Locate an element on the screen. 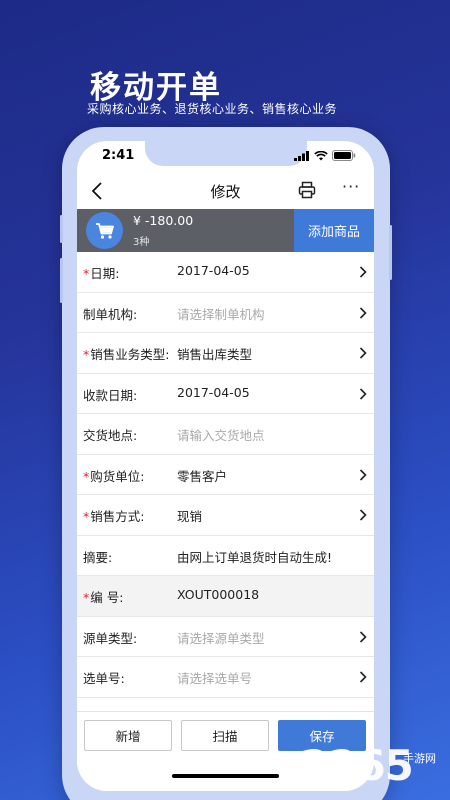  form-row-label: 源单类型: is located at coordinates (110, 637).